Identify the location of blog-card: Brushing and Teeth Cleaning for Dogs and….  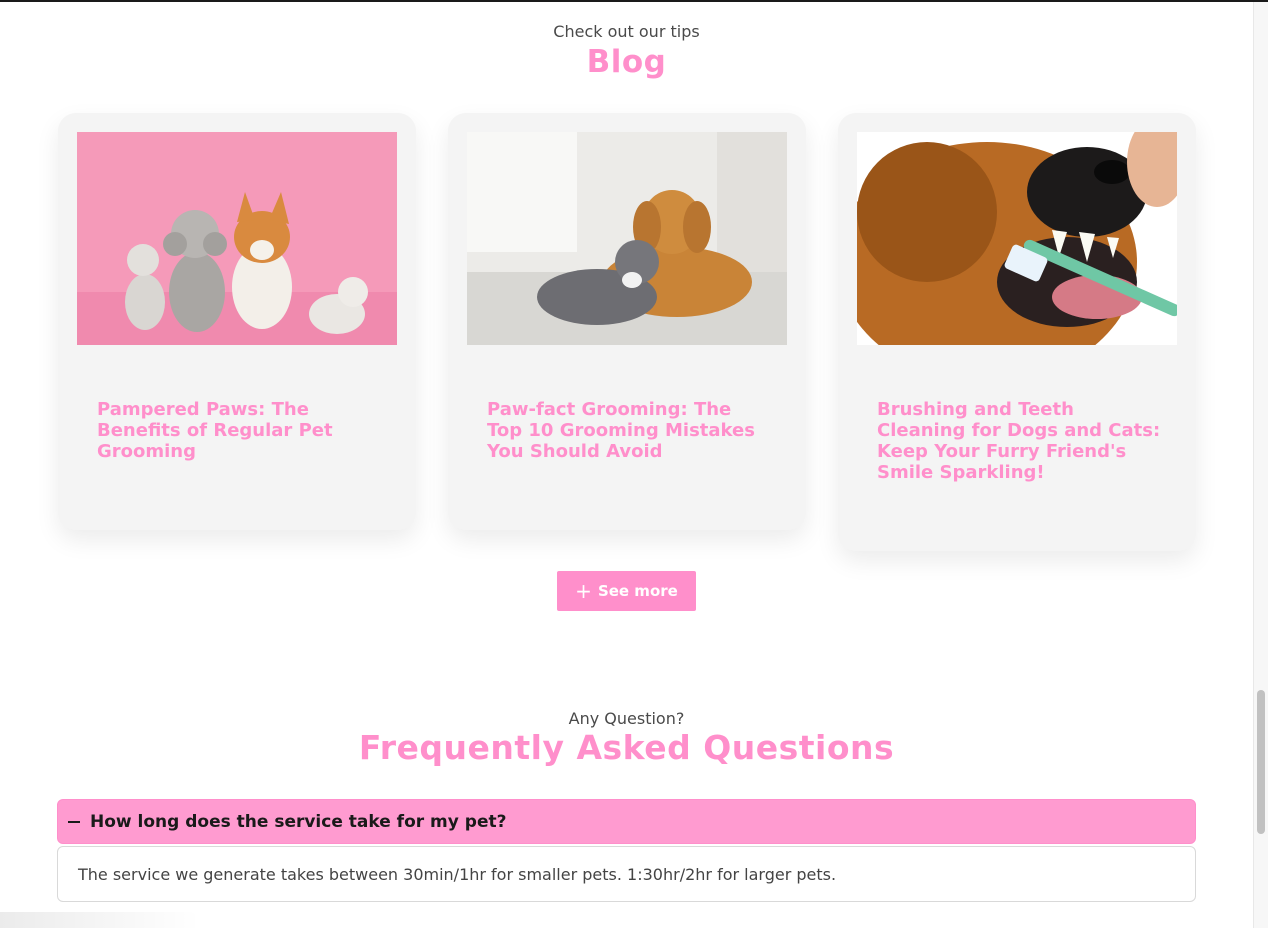
(1017, 332).